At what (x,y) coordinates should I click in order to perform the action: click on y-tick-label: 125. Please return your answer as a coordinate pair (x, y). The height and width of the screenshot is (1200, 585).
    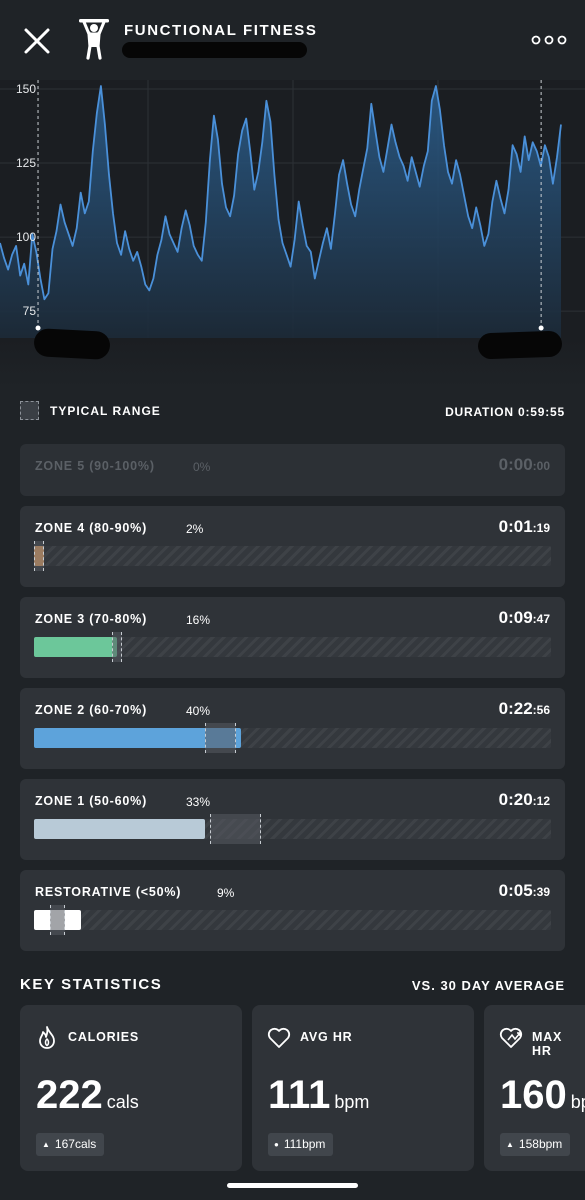
    Looking at the image, I should click on (26, 163).